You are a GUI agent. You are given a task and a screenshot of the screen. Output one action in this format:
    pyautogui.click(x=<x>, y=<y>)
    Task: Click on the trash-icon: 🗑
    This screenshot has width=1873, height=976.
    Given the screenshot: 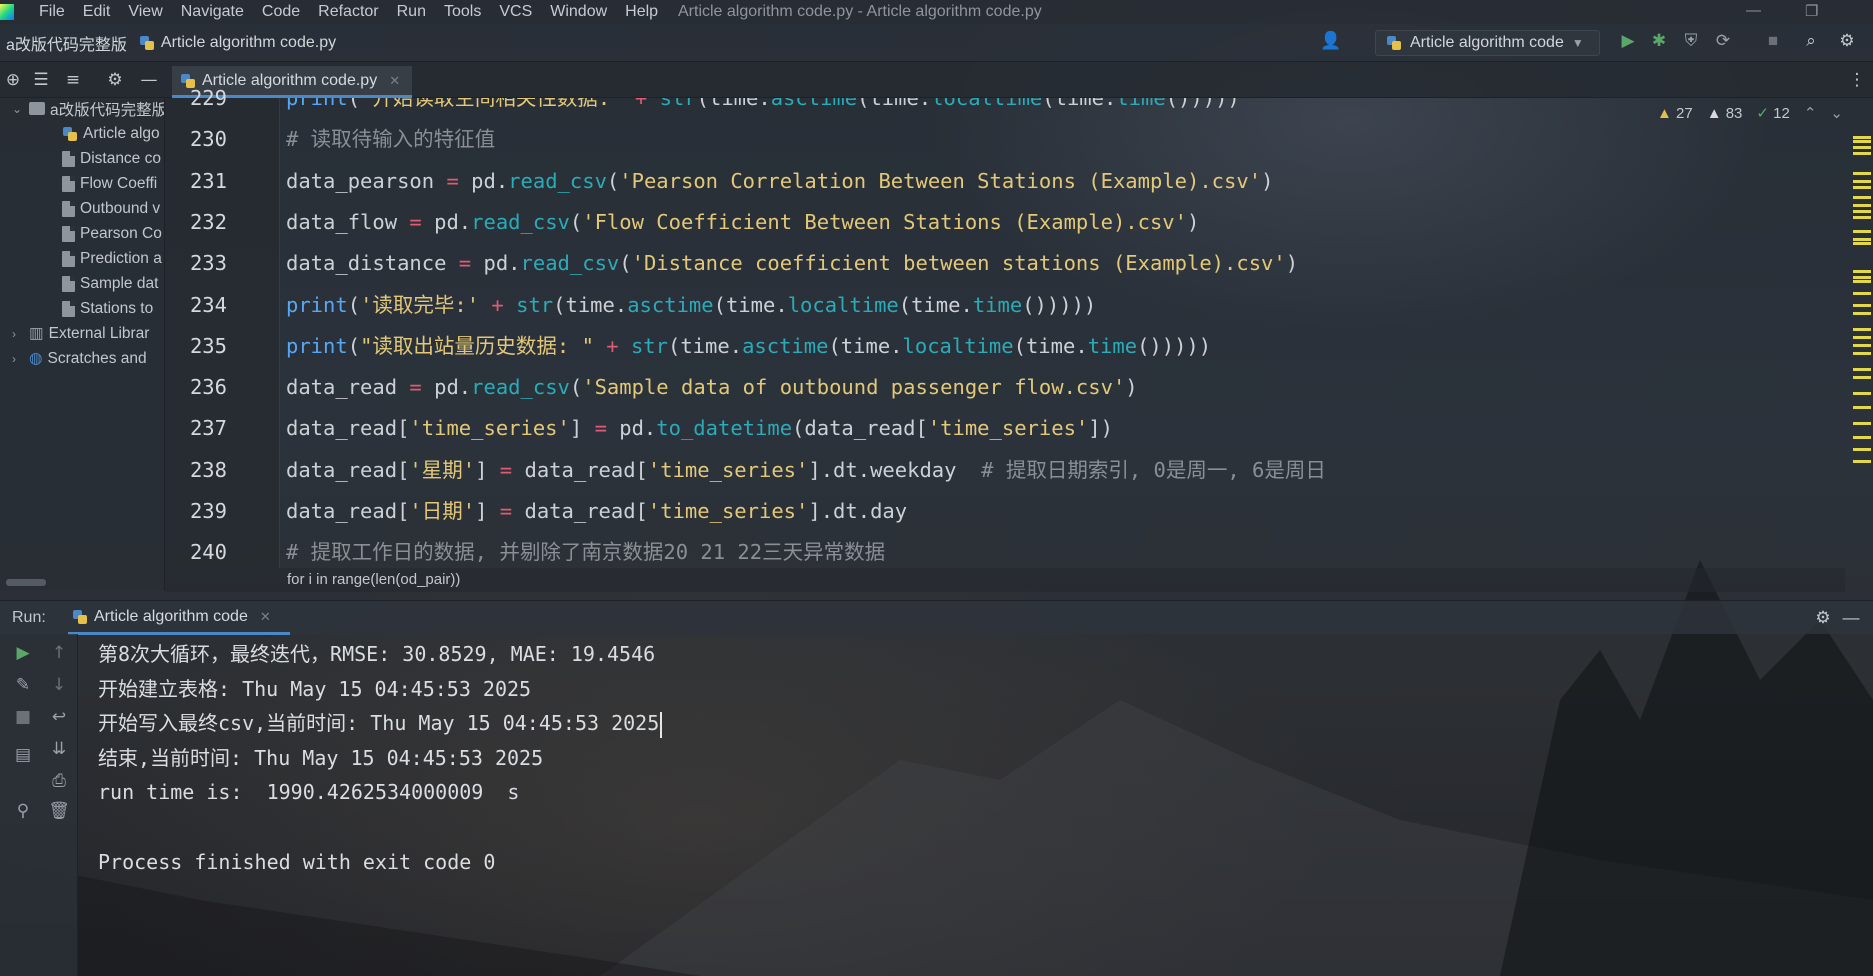 What is the action you would take?
    pyautogui.click(x=59, y=811)
    